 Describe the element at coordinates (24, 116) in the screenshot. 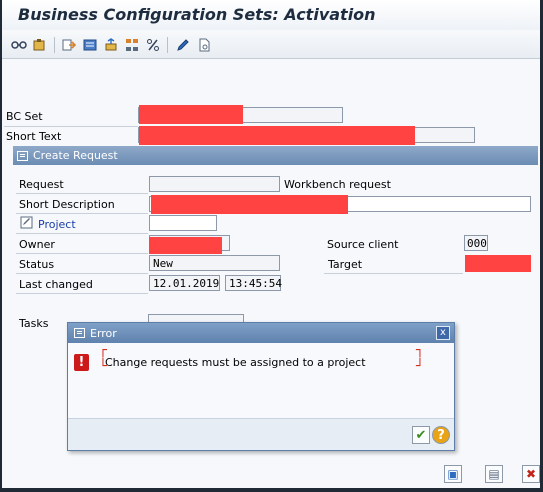

I see `bc-set-label: BC Set` at that location.